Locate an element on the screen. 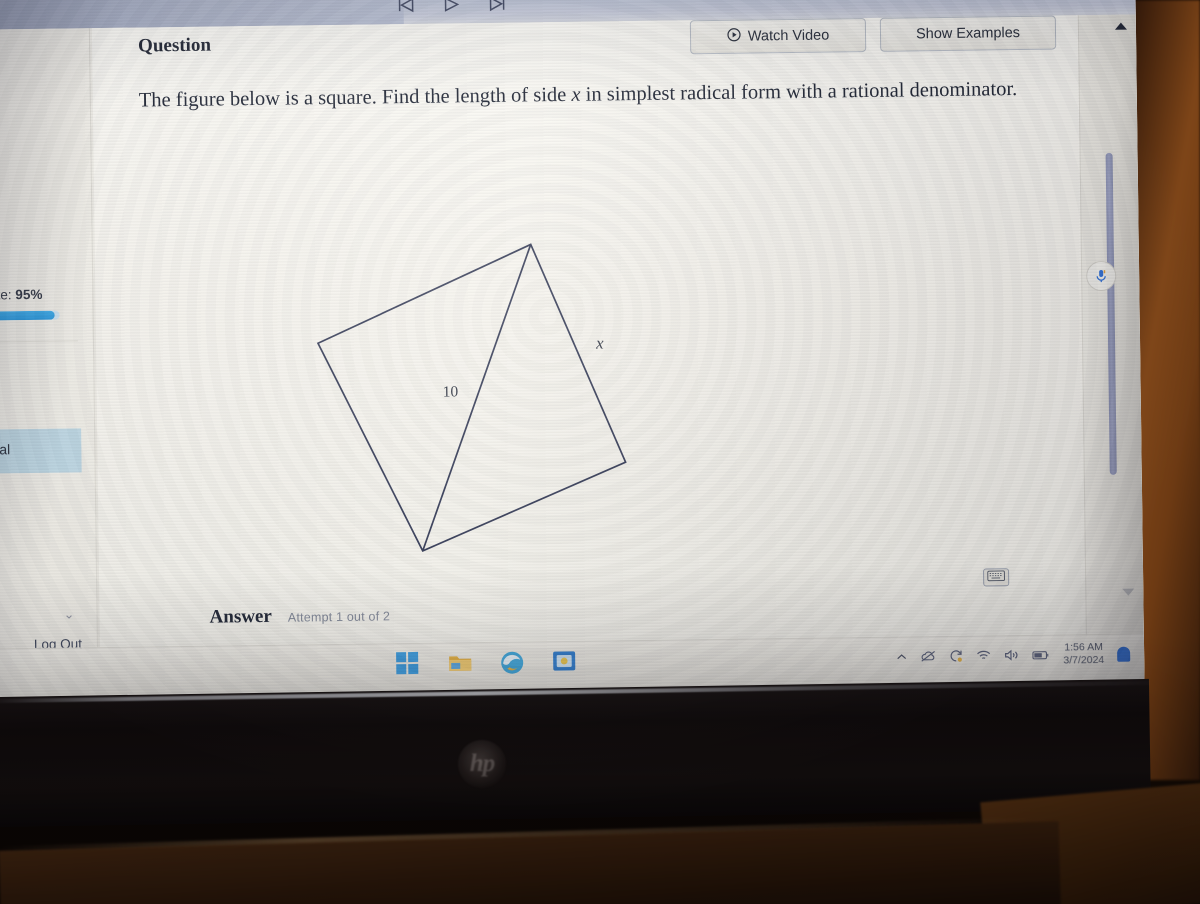  keyboard-toggle-button is located at coordinates (996, 577).